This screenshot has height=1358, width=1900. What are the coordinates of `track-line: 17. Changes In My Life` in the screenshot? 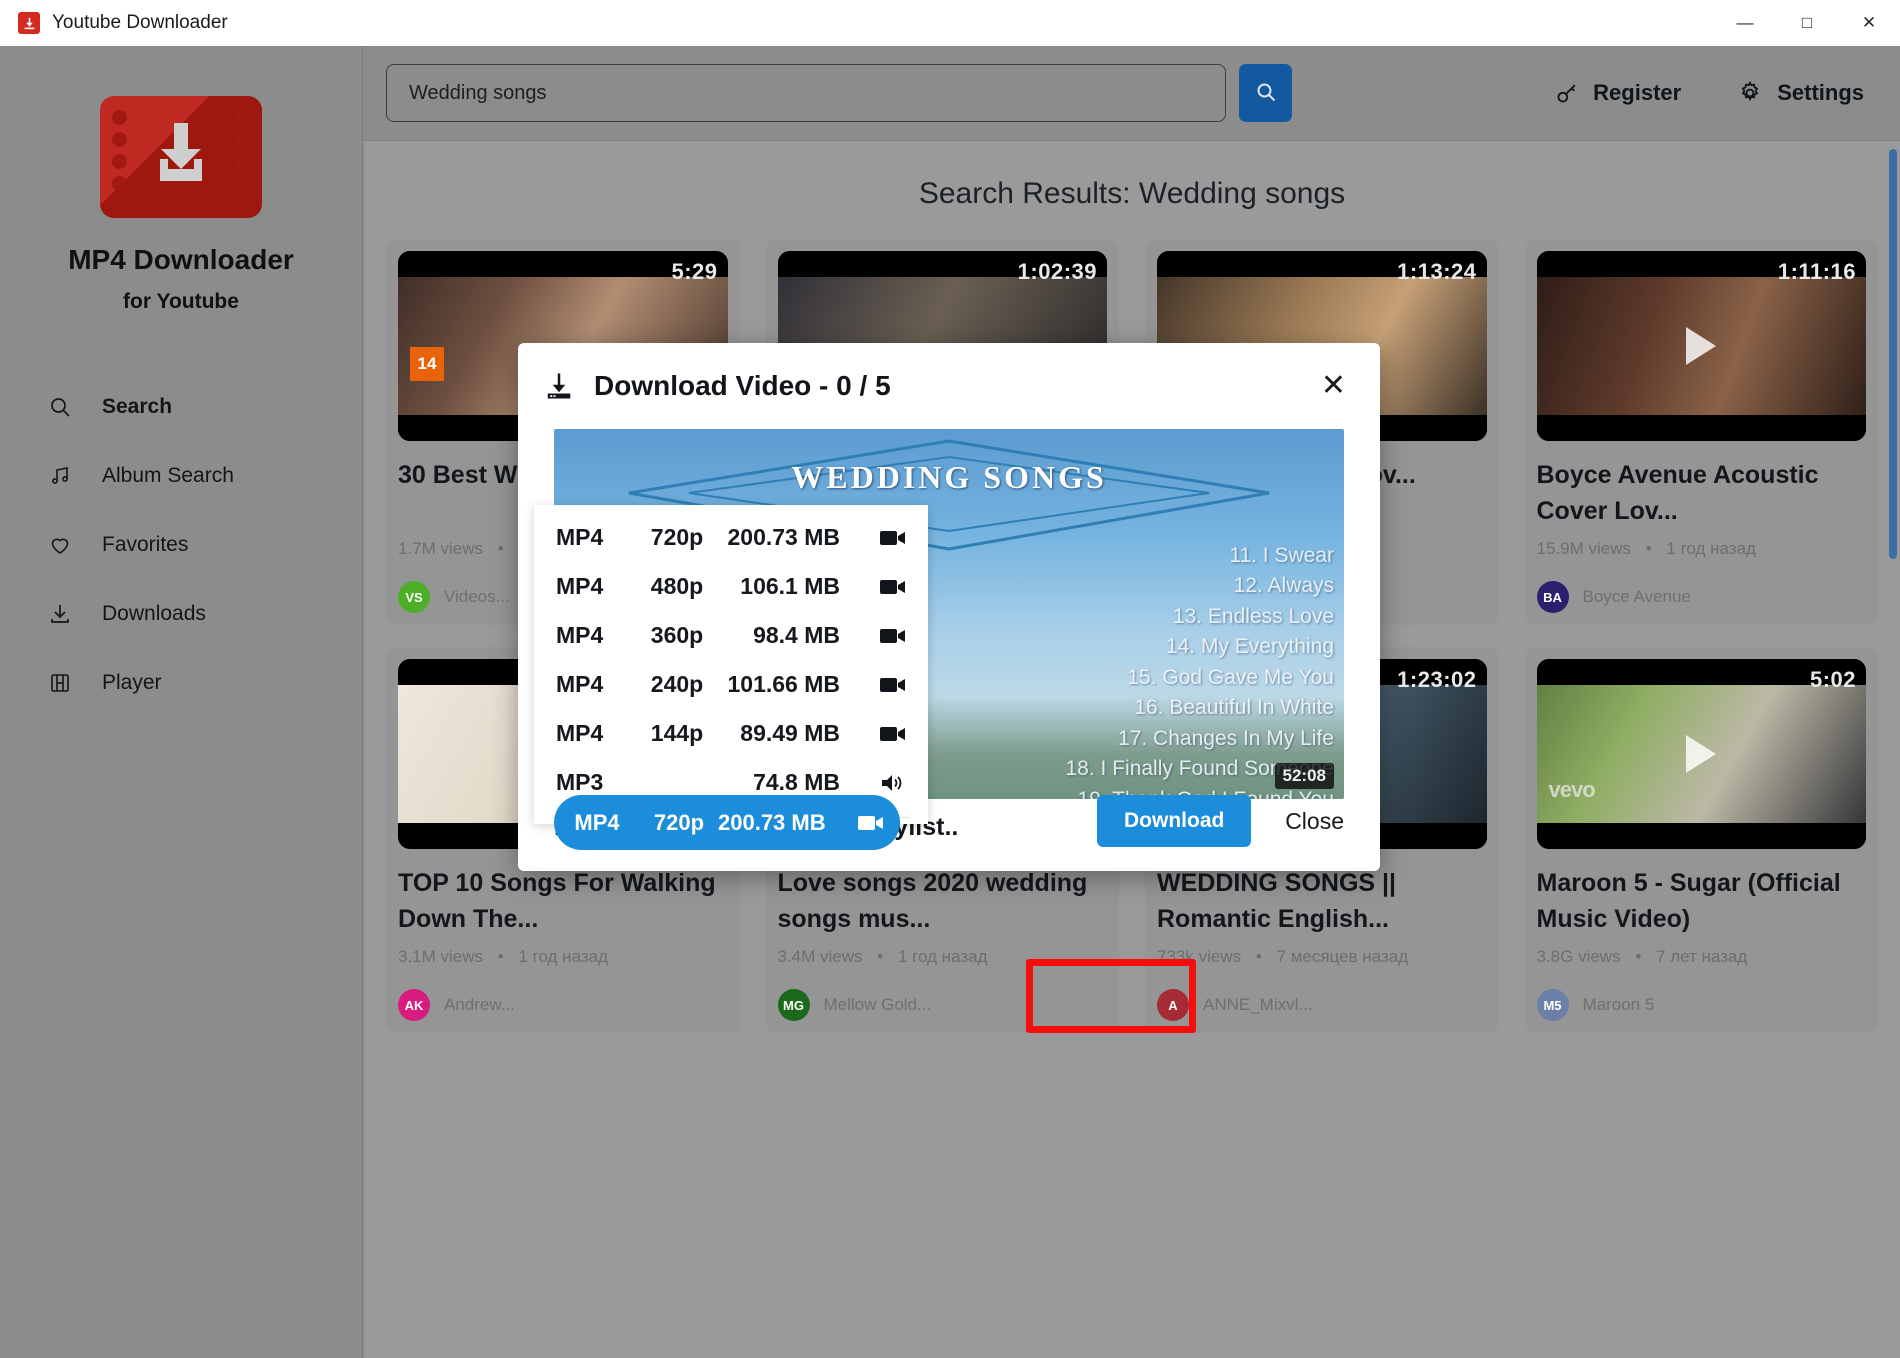 It's located at (1226, 738).